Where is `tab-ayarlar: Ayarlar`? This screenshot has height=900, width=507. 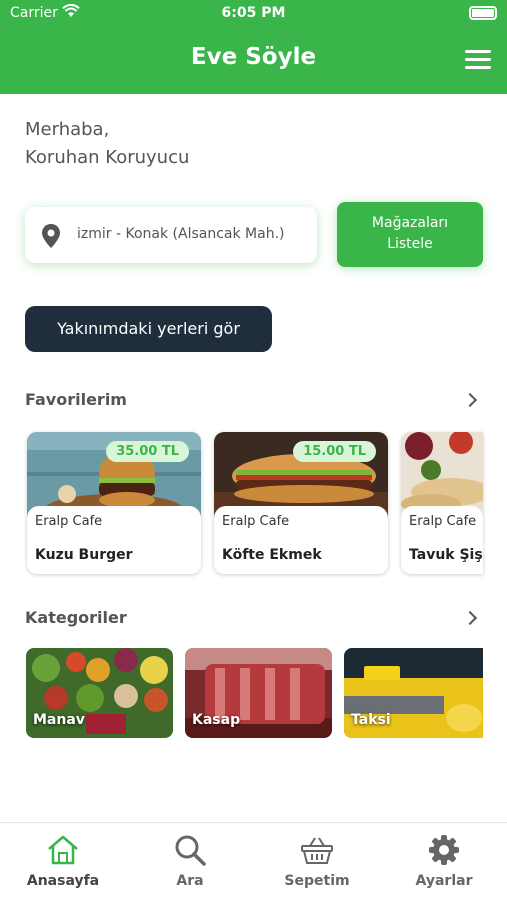
tab-ayarlar: Ayarlar is located at coordinates (444, 861).